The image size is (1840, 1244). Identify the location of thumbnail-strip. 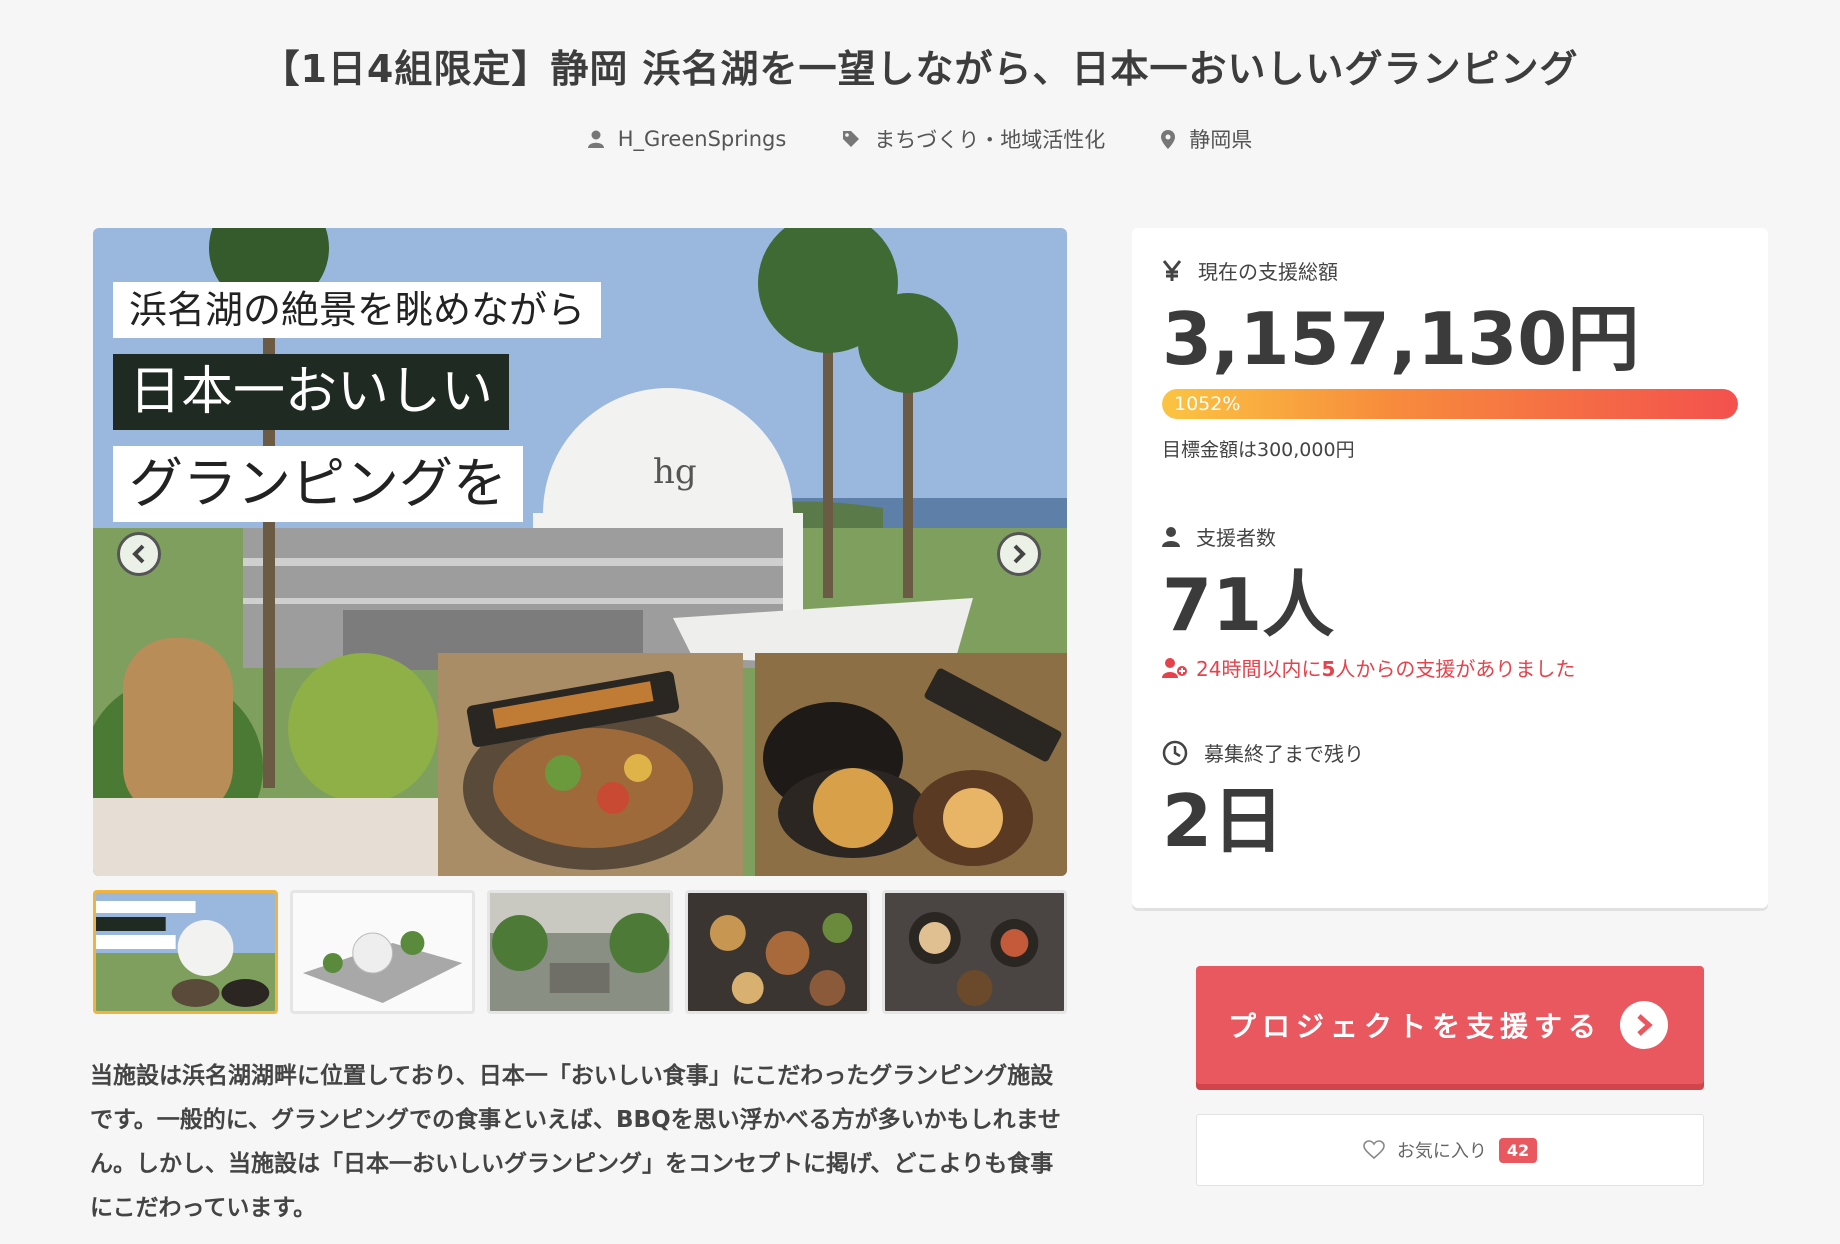
(580, 952).